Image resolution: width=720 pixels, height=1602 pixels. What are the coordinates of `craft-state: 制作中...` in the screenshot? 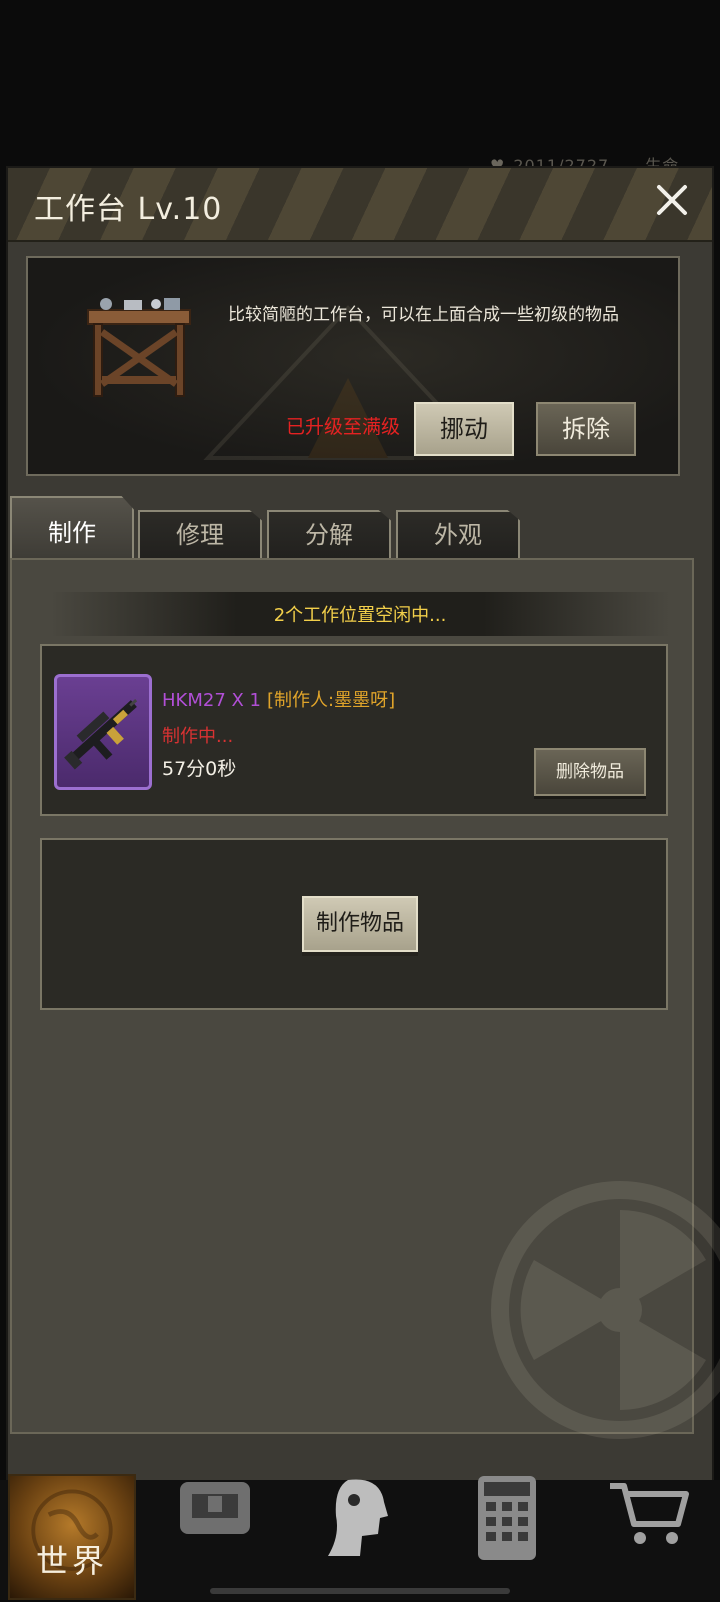 It's located at (198, 736).